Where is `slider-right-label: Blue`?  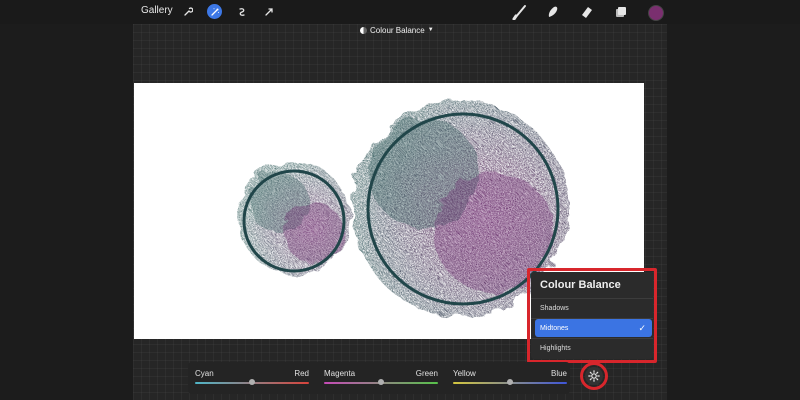 slider-right-label: Blue is located at coordinates (558, 373).